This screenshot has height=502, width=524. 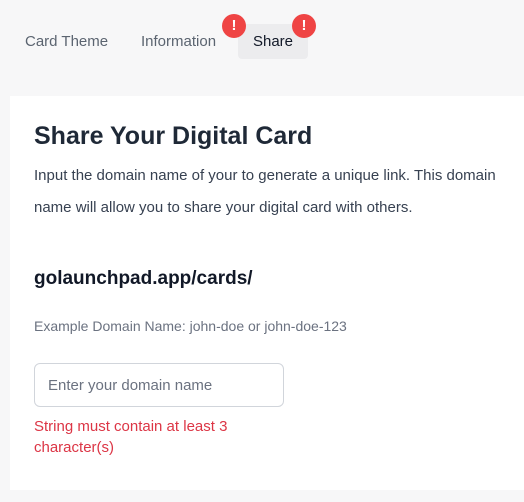 What do you see at coordinates (159, 385) in the screenshot?
I see `domain-name-input` at bounding box center [159, 385].